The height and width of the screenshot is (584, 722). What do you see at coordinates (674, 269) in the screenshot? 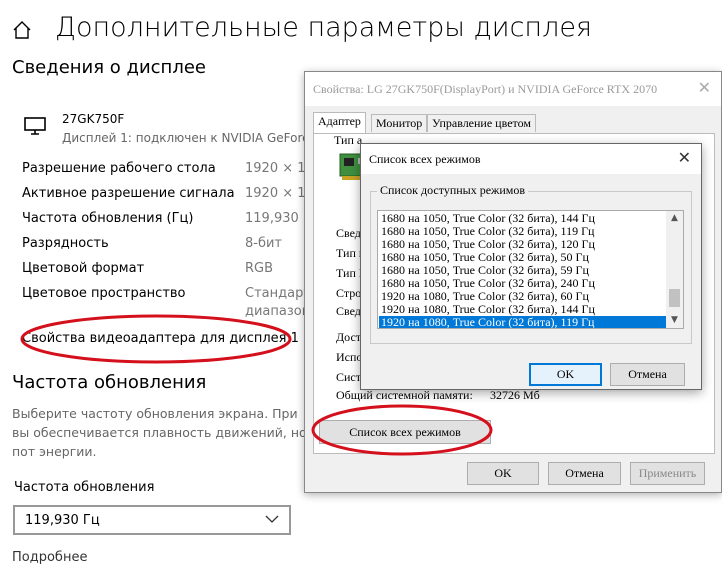
I see `modes-scrollbar: ▲ ▼` at bounding box center [674, 269].